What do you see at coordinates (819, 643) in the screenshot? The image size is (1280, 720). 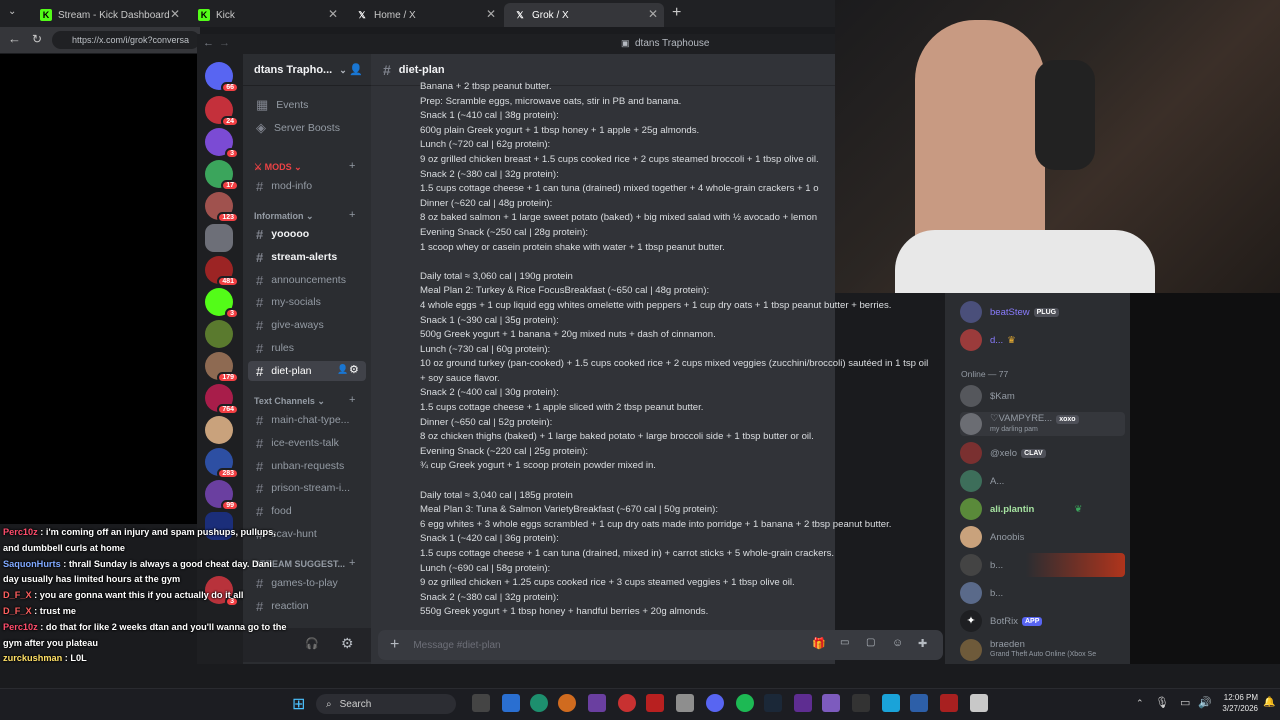 I see `gift-icon: 🎁` at bounding box center [819, 643].